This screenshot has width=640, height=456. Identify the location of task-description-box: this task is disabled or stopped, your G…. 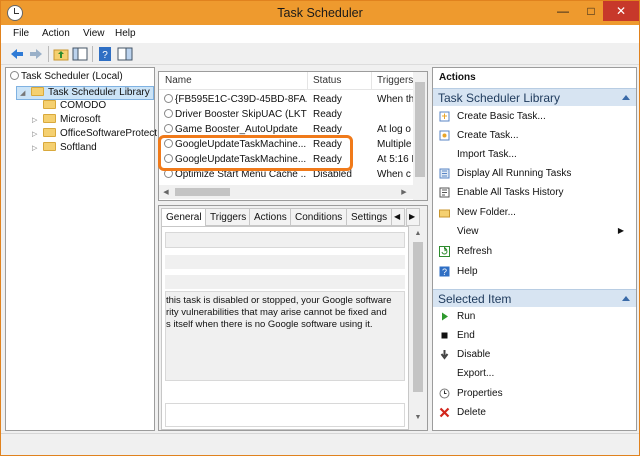
(285, 336).